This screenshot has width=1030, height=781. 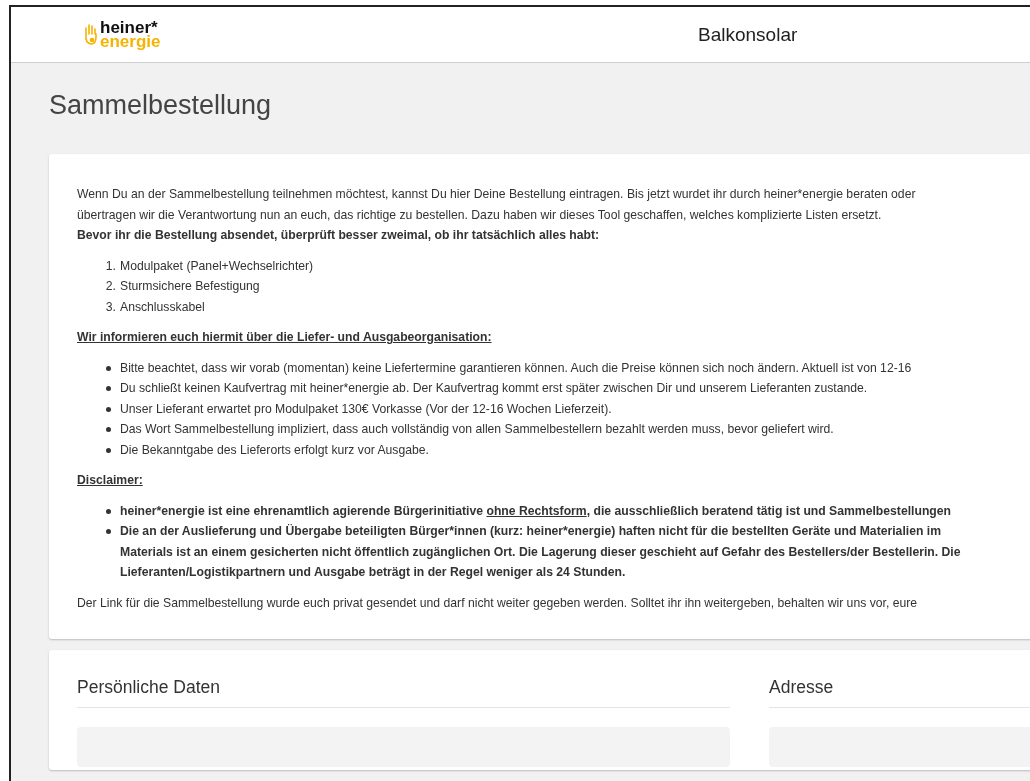 I want to click on link: ohne Rechtsform, so click(x=536, y=510).